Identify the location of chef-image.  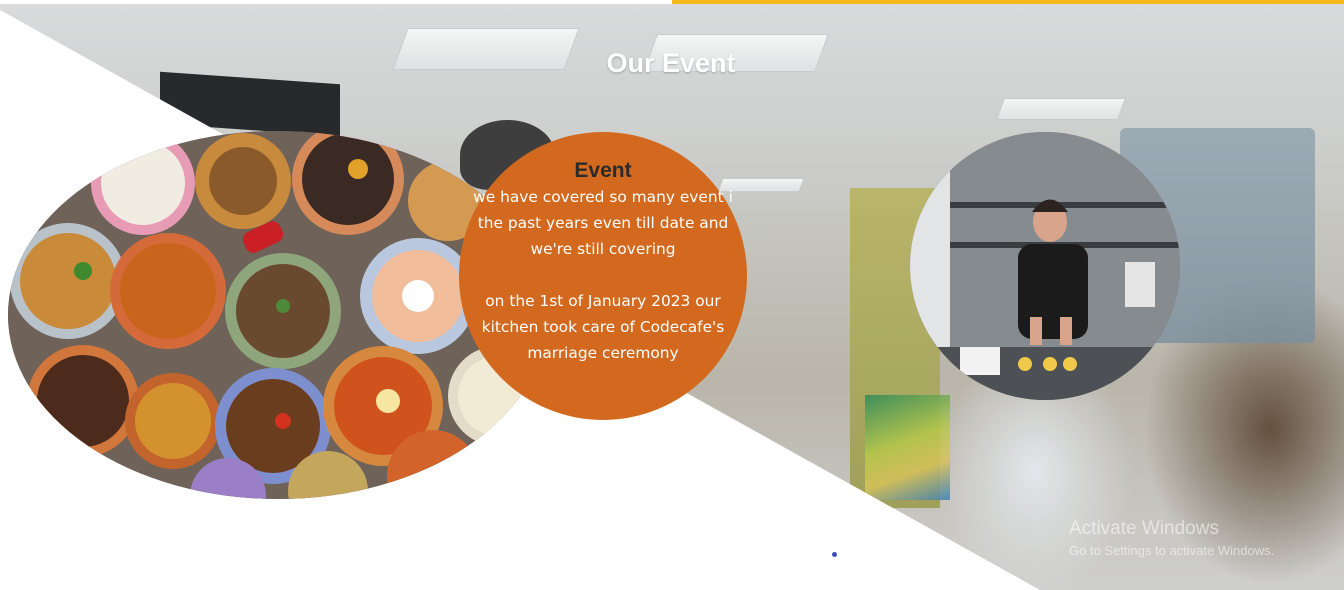
(1045, 266).